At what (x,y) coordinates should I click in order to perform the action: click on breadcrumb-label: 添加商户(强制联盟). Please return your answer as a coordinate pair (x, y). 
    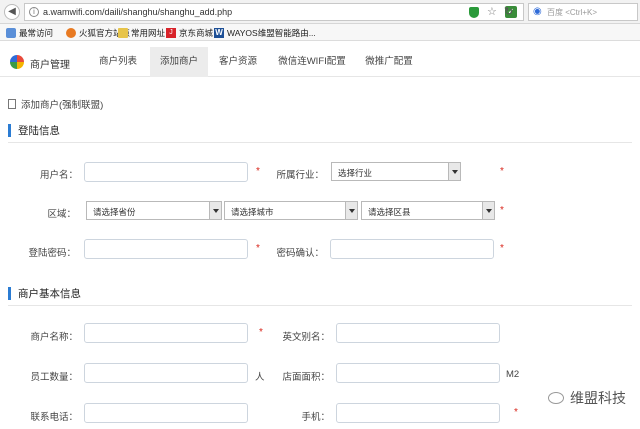
    Looking at the image, I should click on (62, 105).